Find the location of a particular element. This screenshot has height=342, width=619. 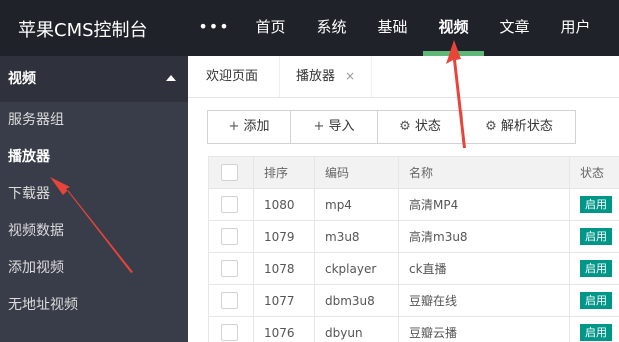

sidebar-item-video-data: 视频数据 is located at coordinates (94, 231).